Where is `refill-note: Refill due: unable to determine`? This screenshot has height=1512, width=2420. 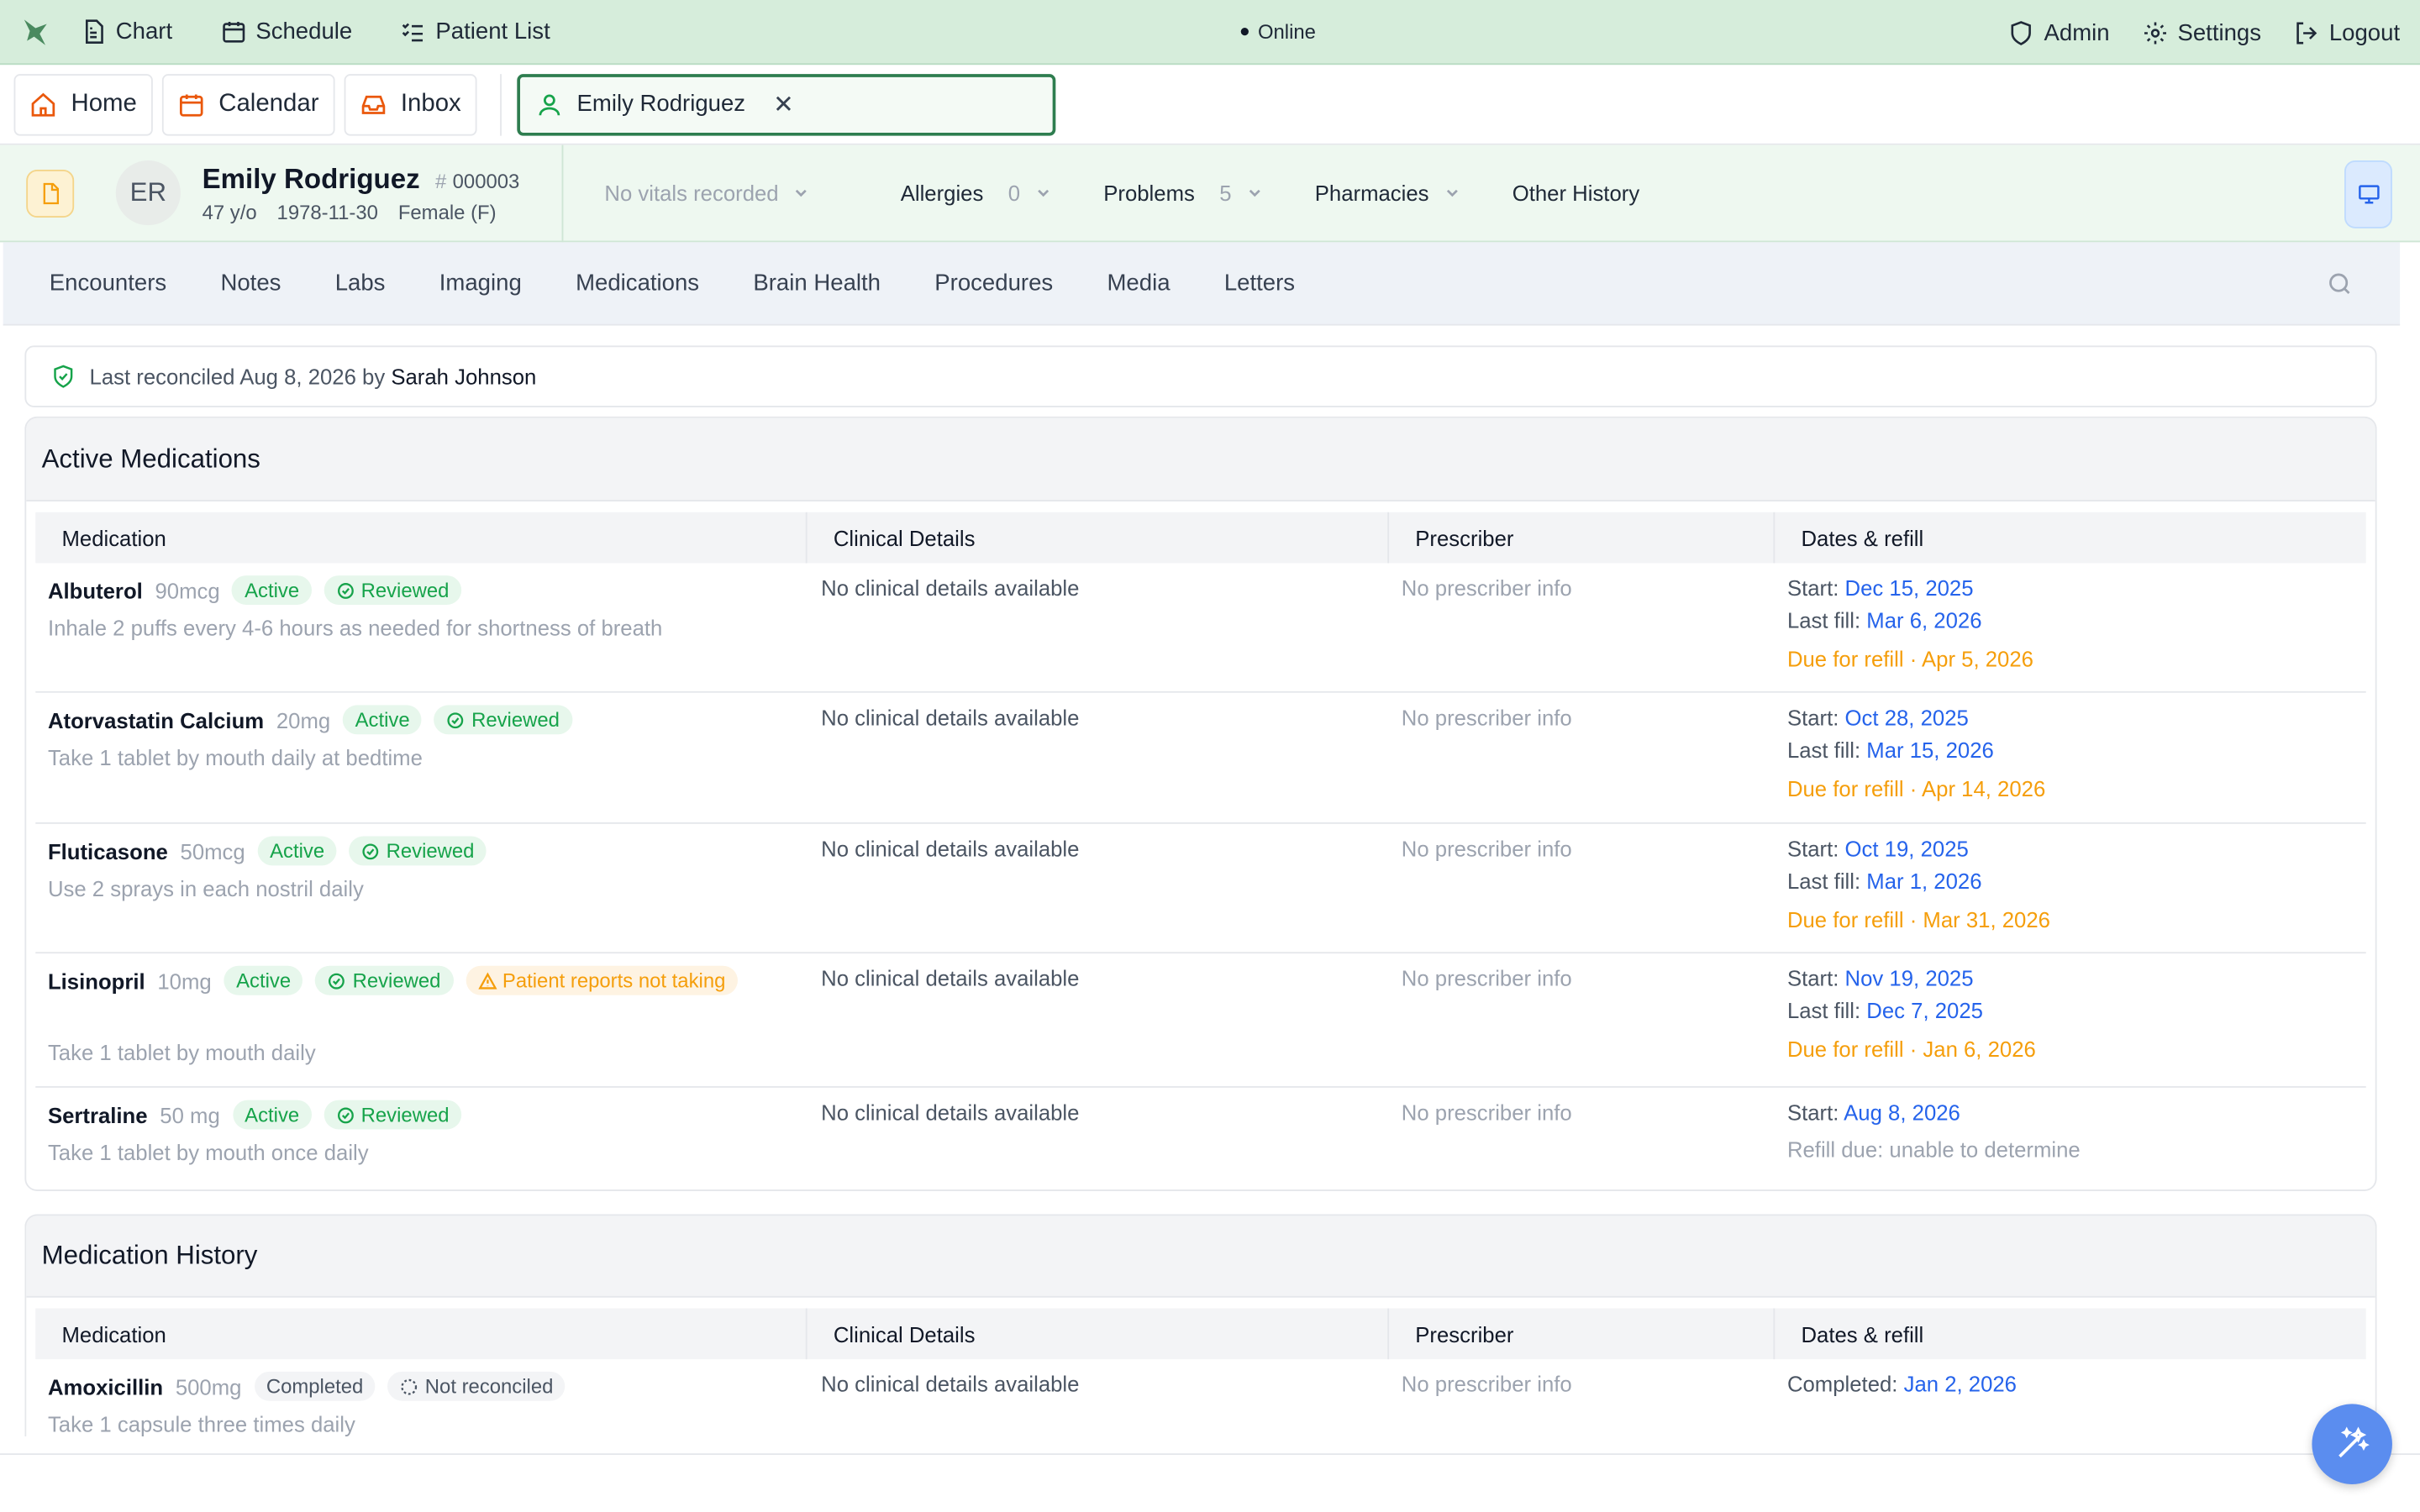
refill-note: Refill due: unable to determine is located at coordinates (1933, 1150).